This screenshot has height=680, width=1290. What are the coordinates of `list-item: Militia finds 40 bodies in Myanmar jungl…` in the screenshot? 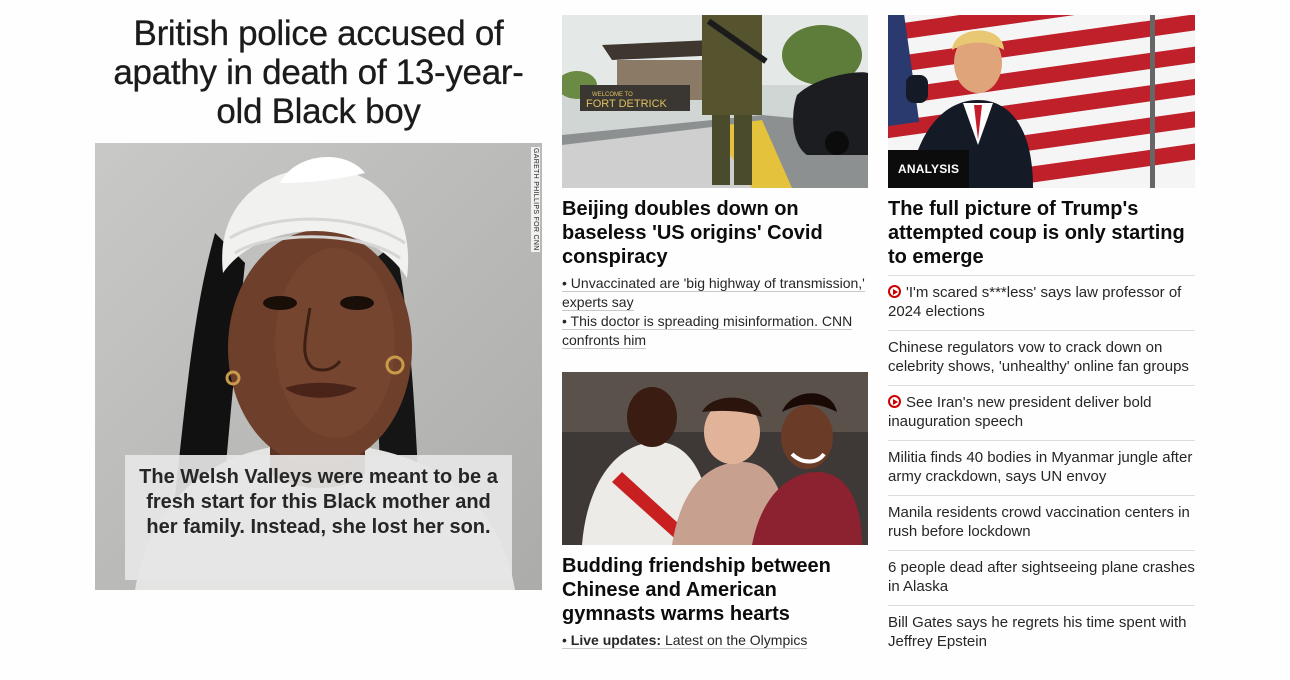 It's located at (1041, 468).